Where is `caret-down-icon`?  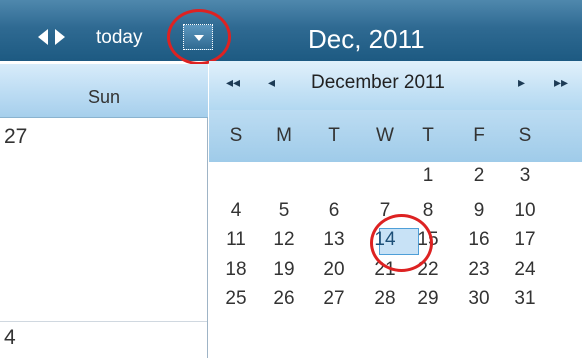
caret-down-icon is located at coordinates (199, 38).